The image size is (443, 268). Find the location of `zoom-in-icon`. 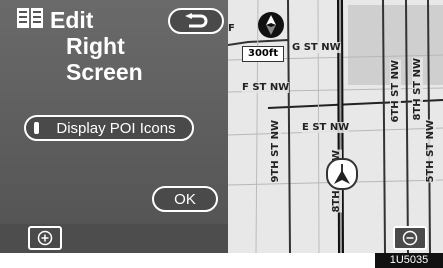

zoom-in-icon is located at coordinates (45, 238).